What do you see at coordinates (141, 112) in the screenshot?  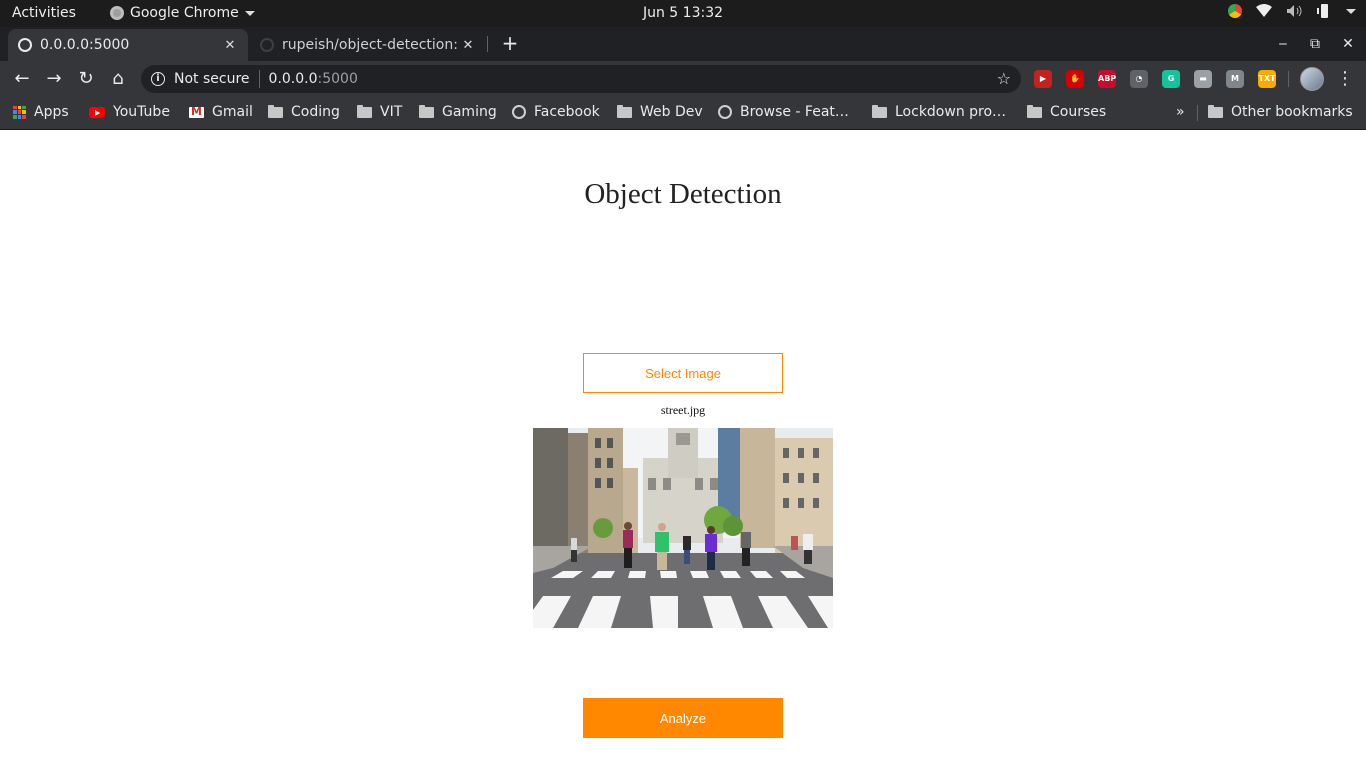 I see `bookmark-label: YouTube` at bounding box center [141, 112].